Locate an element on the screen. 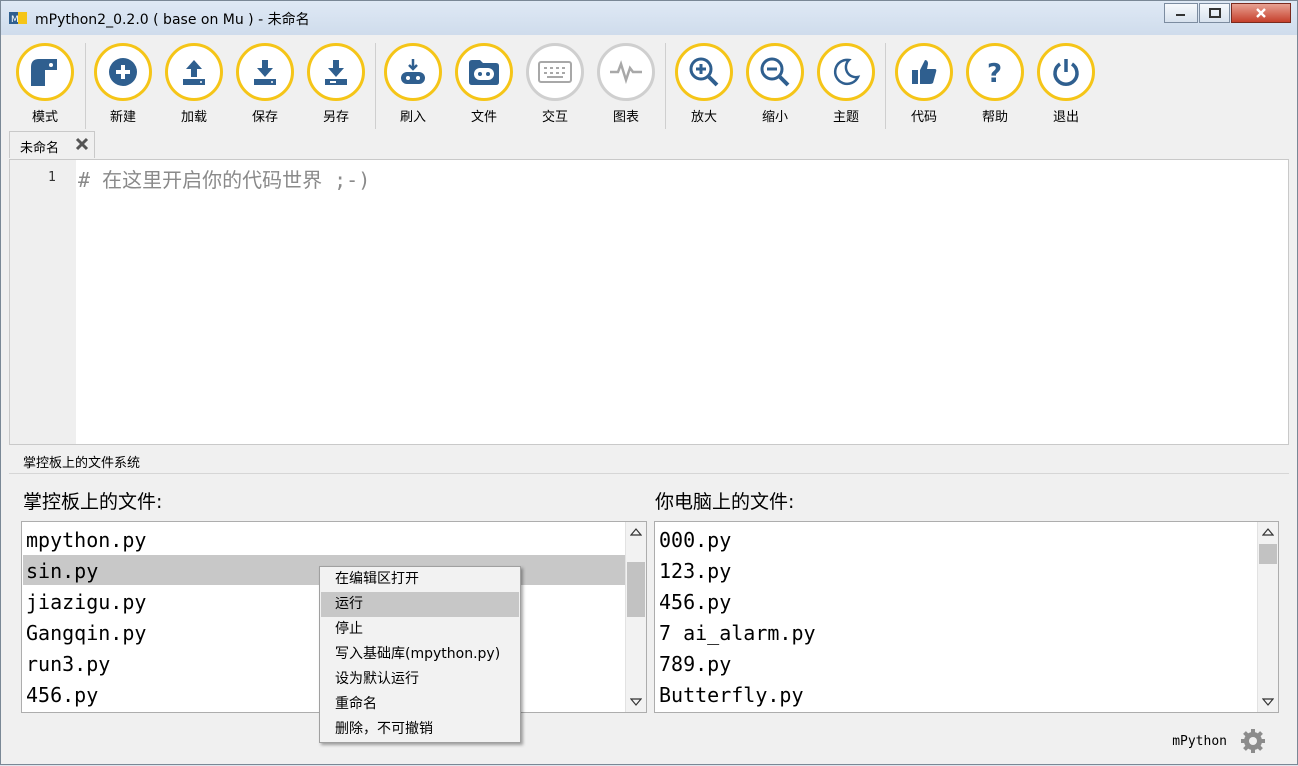 The image size is (1298, 766). upload-icon is located at coordinates (194, 72).